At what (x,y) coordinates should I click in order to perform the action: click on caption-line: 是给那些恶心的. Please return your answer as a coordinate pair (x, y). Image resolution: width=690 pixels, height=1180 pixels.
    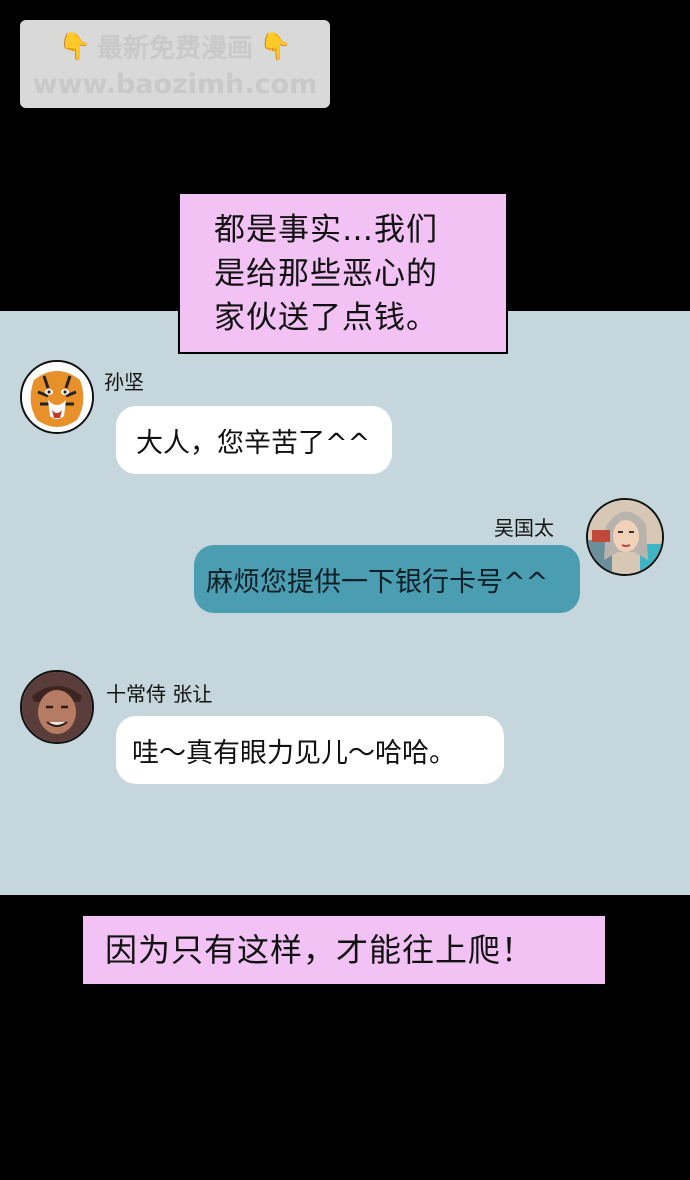
    Looking at the image, I should click on (326, 274).